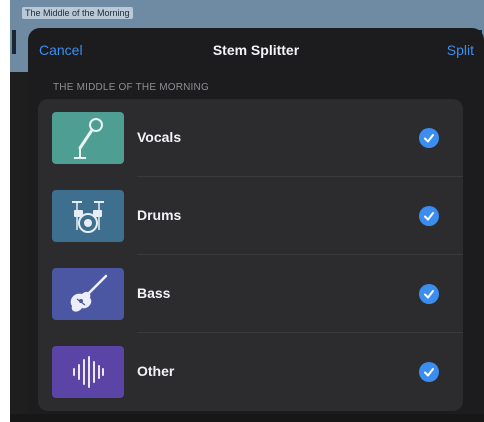  I want to click on microphone-icon, so click(88, 138).